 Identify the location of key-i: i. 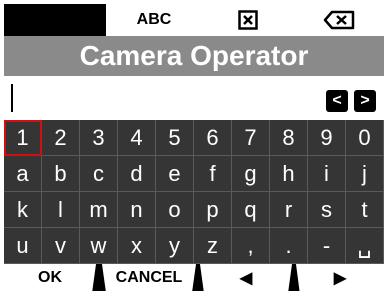
(327, 174).